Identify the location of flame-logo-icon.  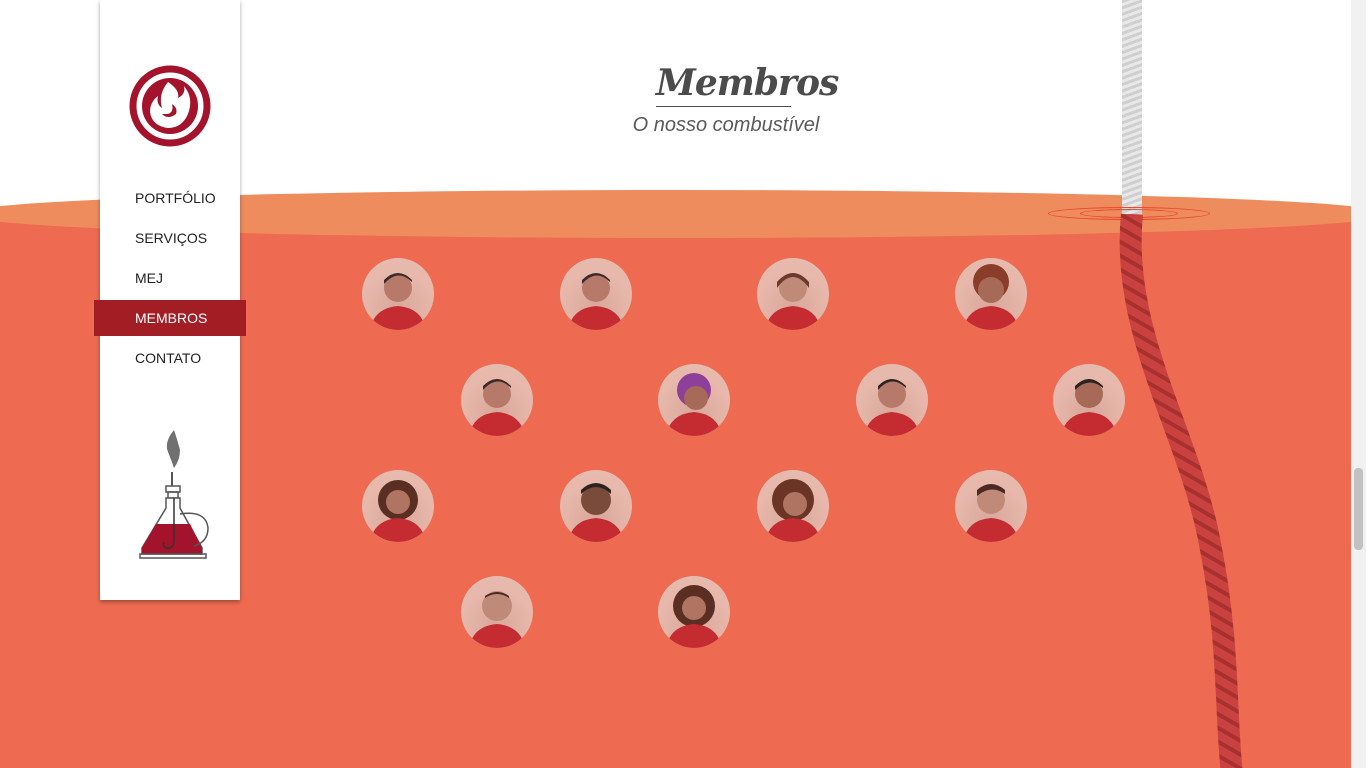
(170, 106).